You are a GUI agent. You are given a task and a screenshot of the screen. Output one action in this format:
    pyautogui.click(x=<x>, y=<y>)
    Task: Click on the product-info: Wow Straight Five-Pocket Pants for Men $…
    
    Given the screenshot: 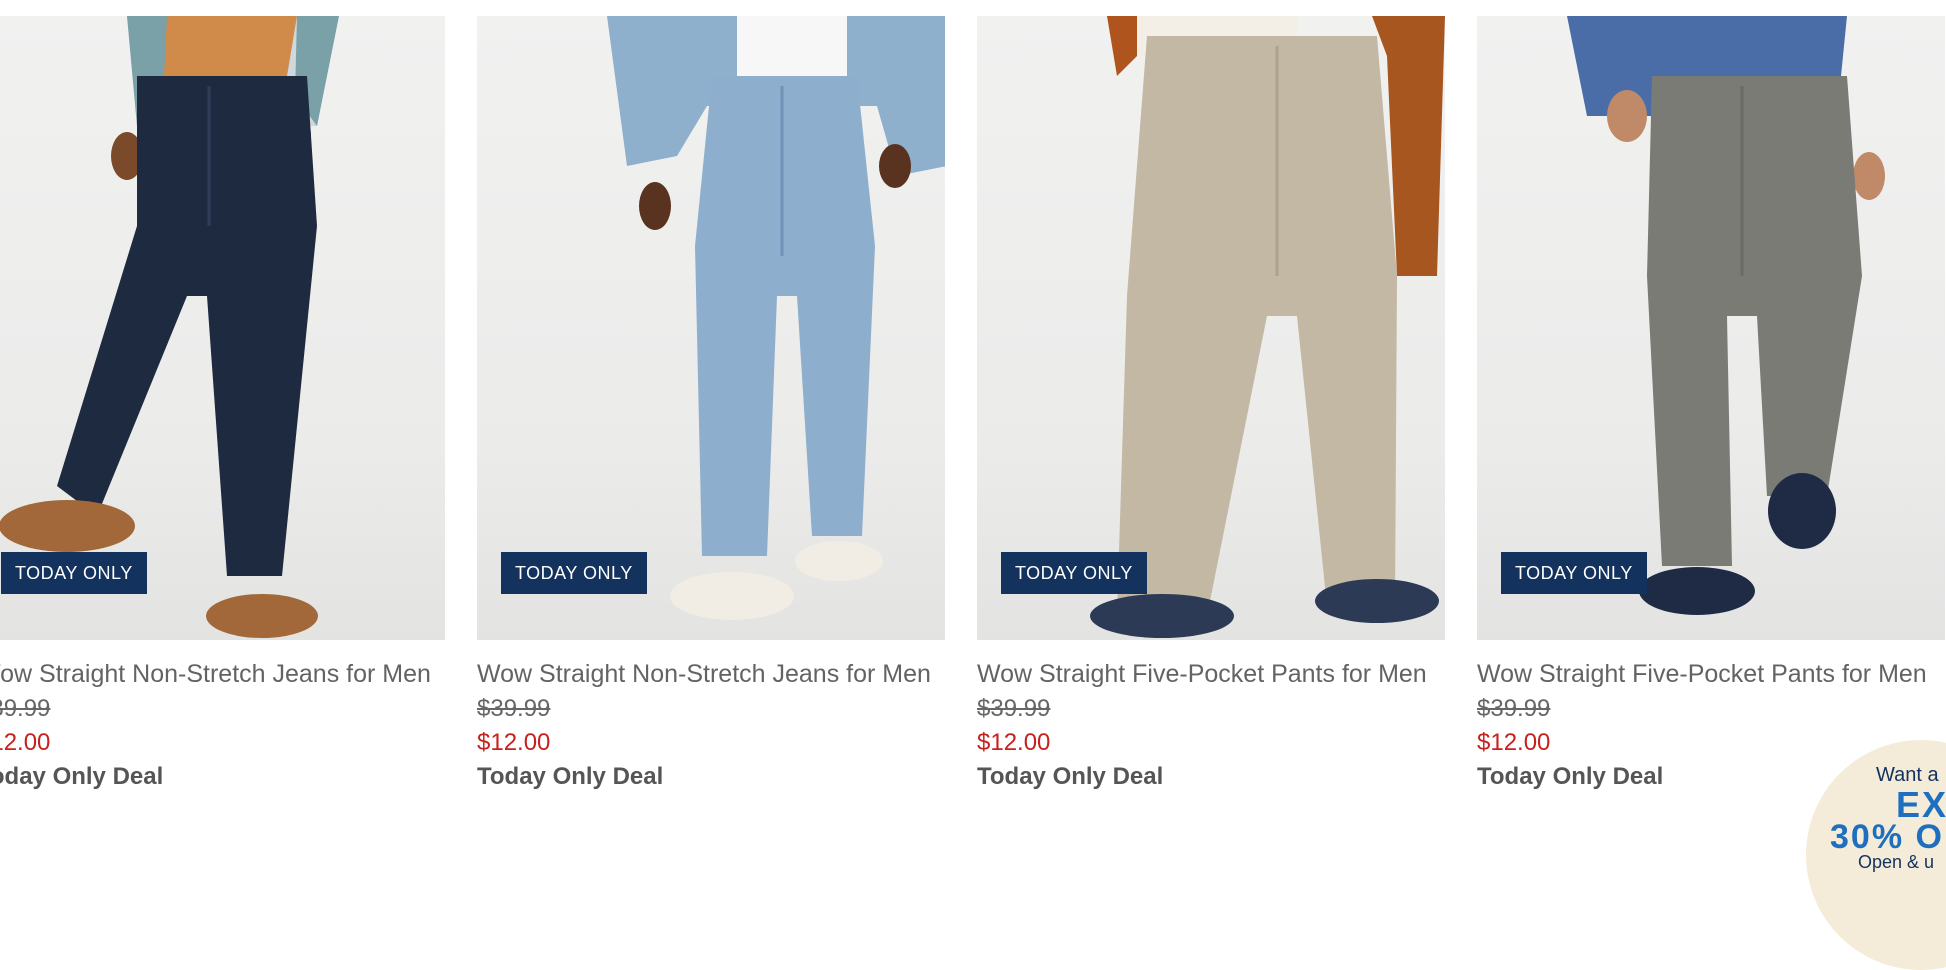 What is the action you would take?
    pyautogui.click(x=1211, y=717)
    